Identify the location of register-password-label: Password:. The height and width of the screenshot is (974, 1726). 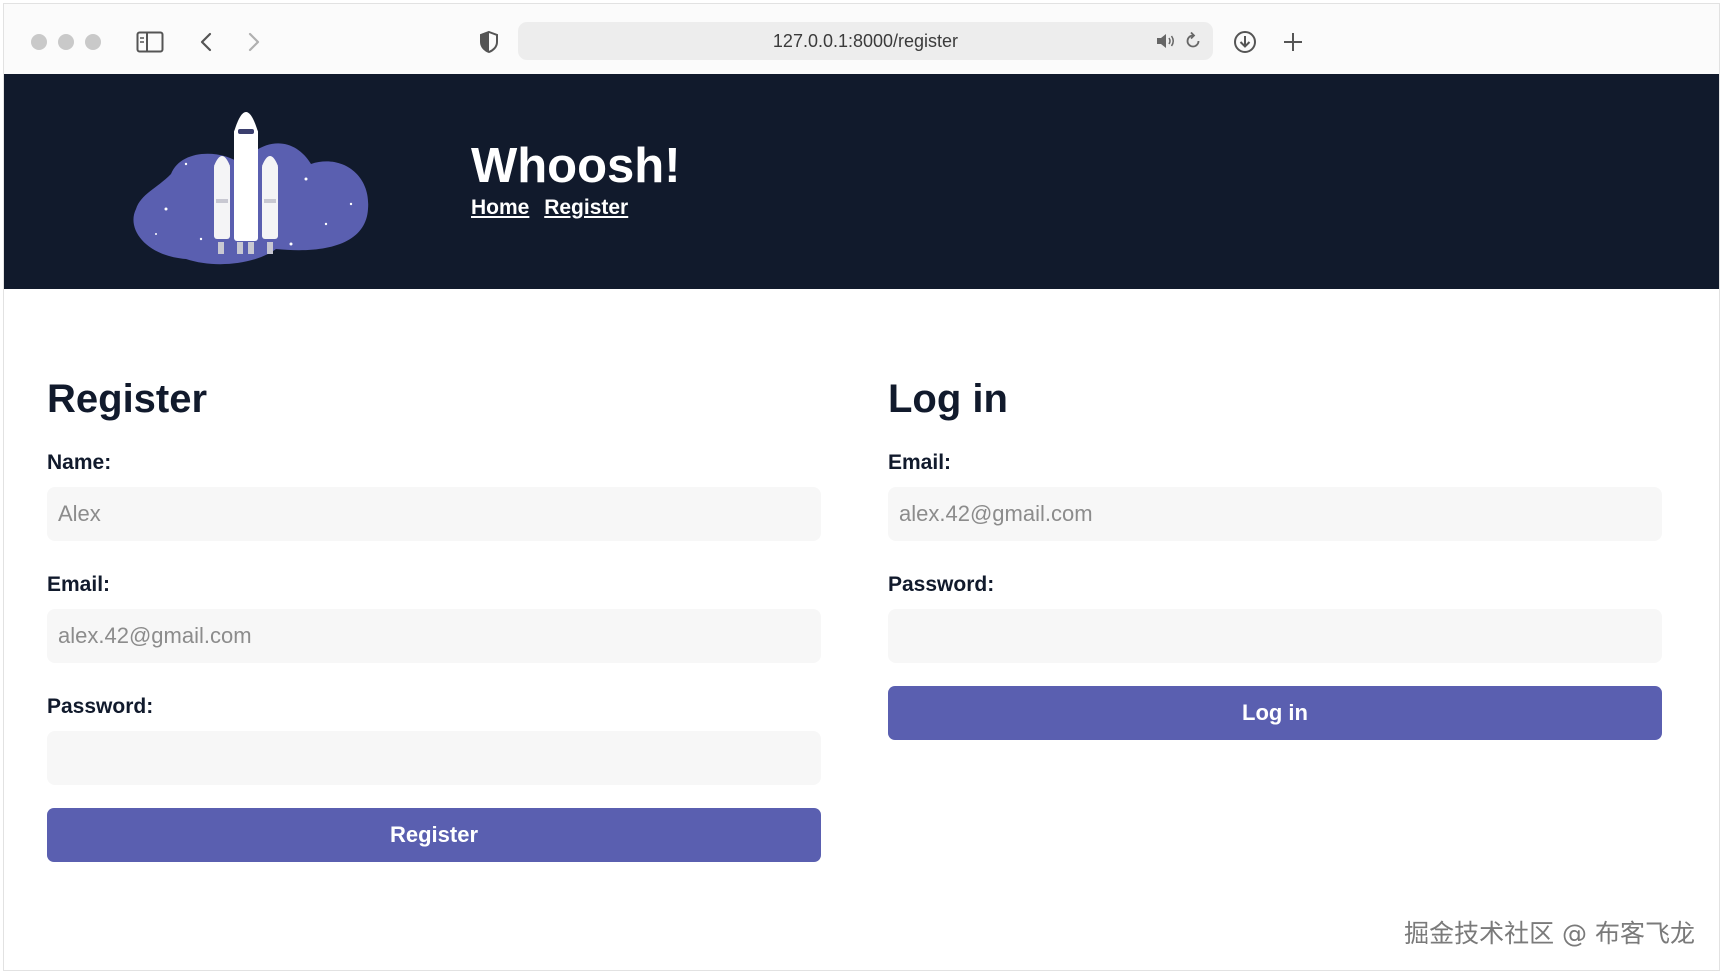
(100, 706).